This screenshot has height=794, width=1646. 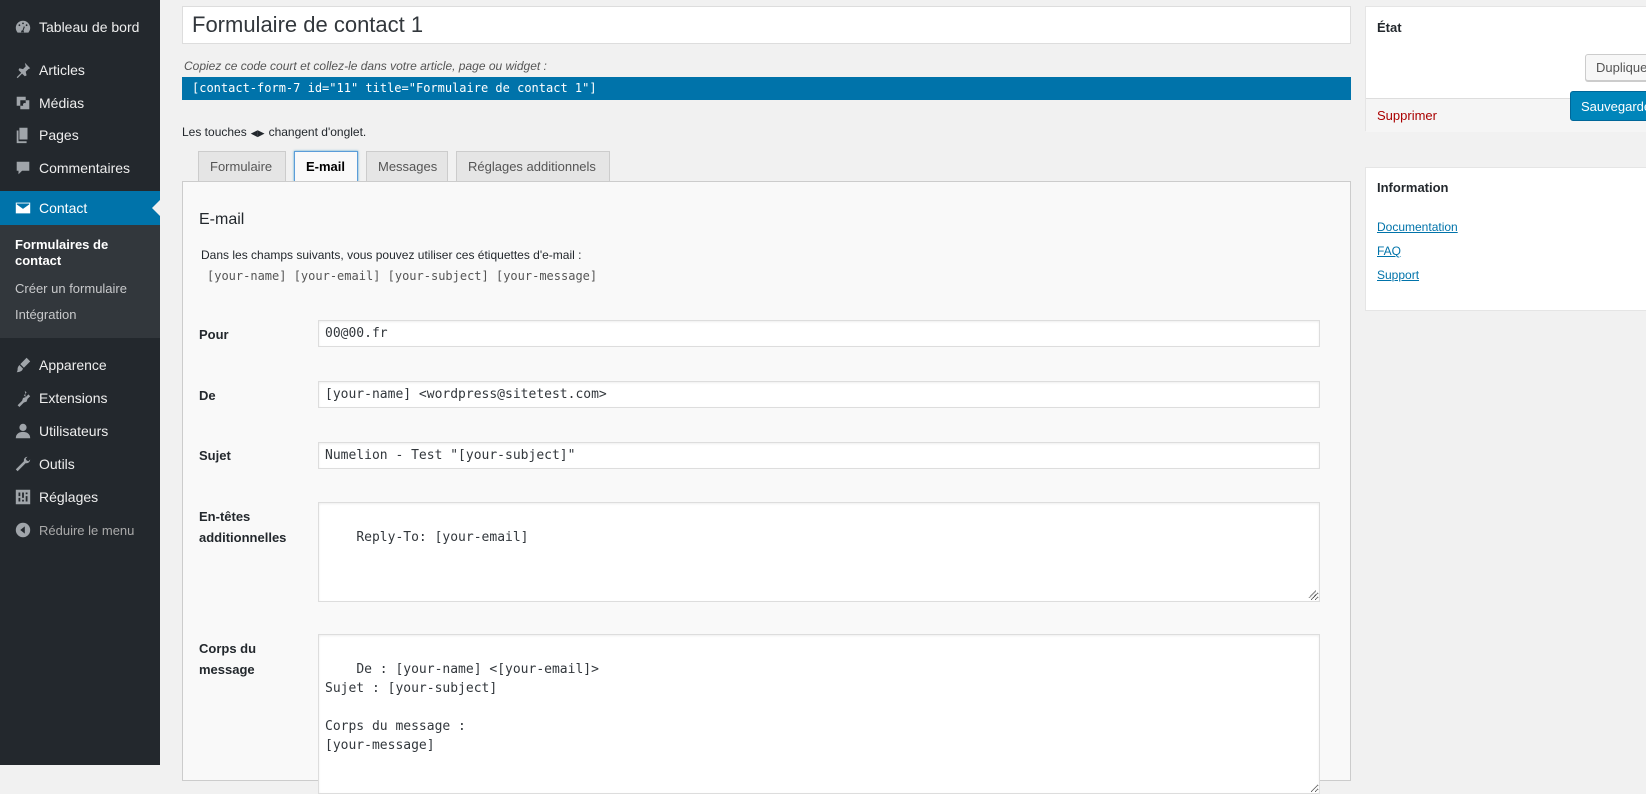 I want to click on user-icon, so click(x=23, y=431).